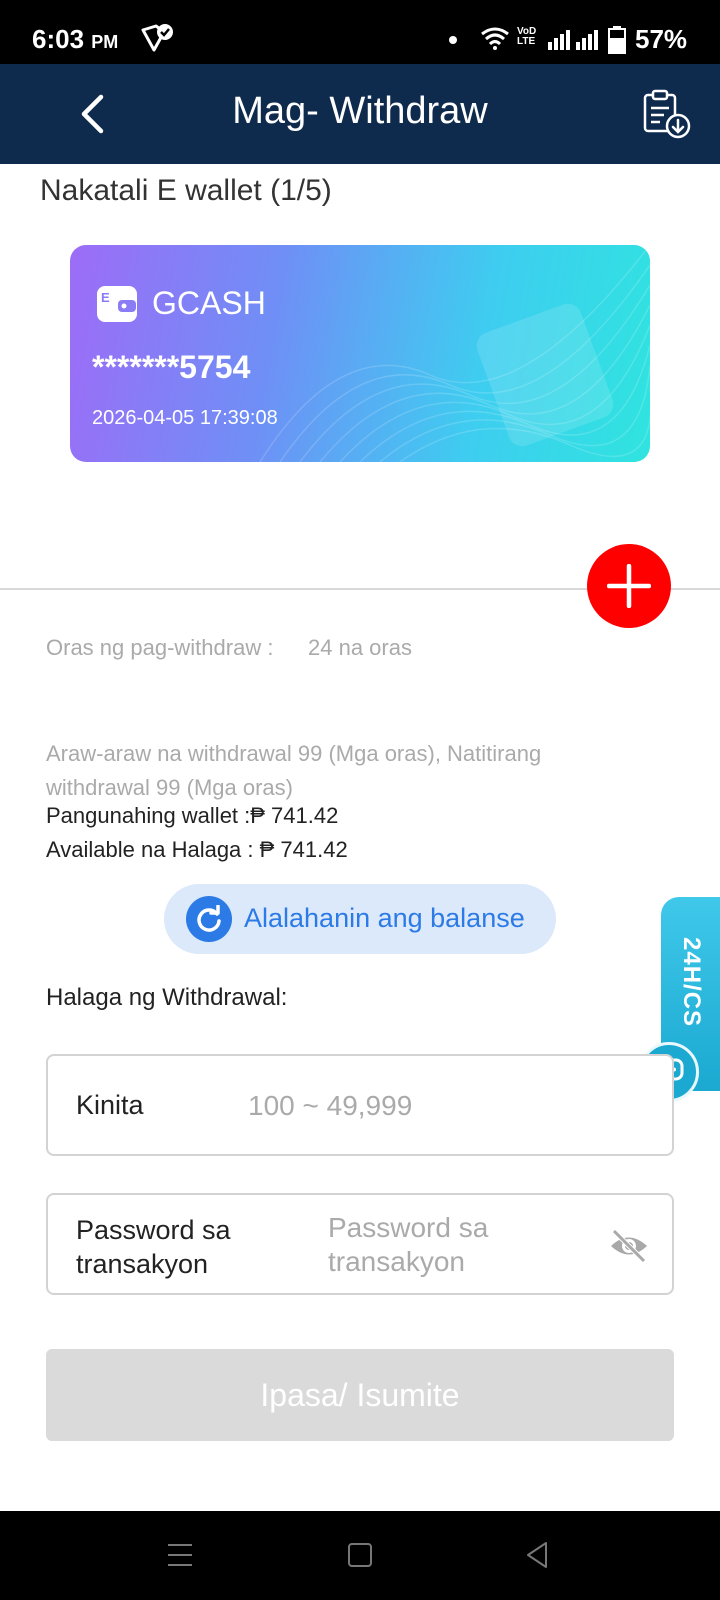 The height and width of the screenshot is (1600, 720). Describe the element at coordinates (458, 1246) in the screenshot. I see `transaction-password-input` at that location.